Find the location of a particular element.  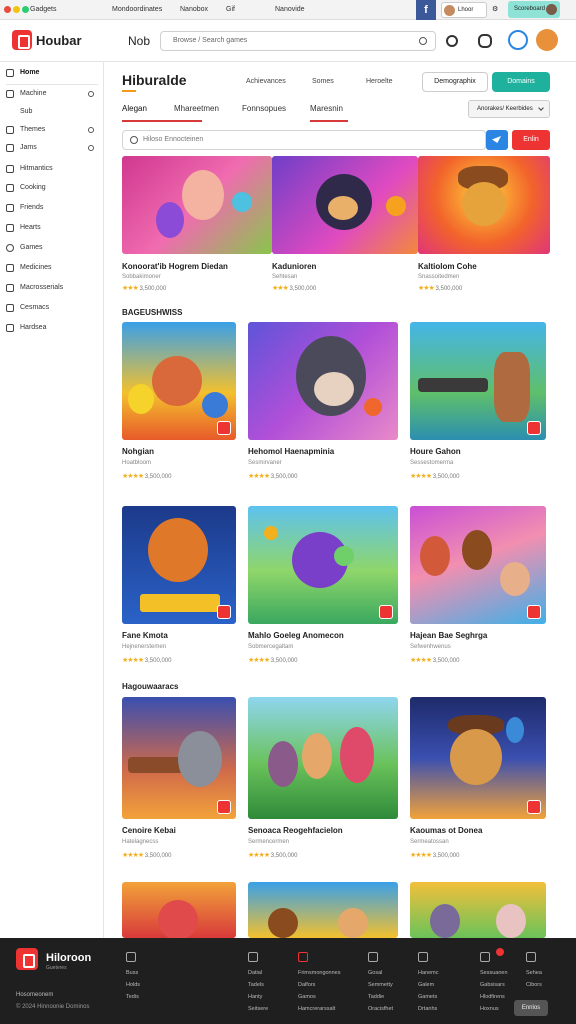

sidebar-item-games: Games is located at coordinates (52, 248).